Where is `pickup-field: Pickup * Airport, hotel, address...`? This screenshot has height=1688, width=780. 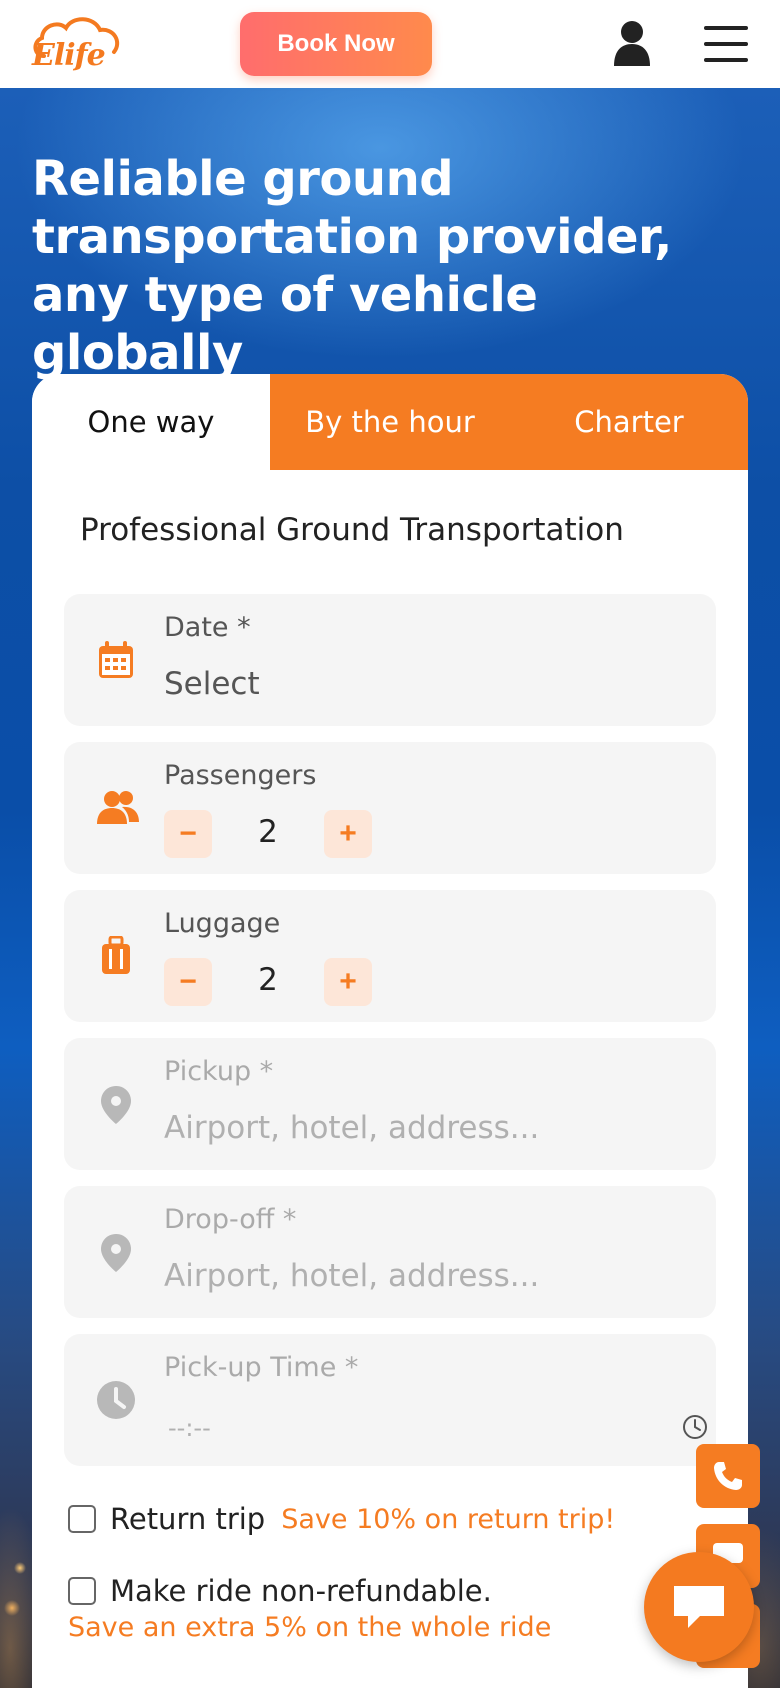
pickup-field: Pickup * Airport, hotel, address... is located at coordinates (390, 1104).